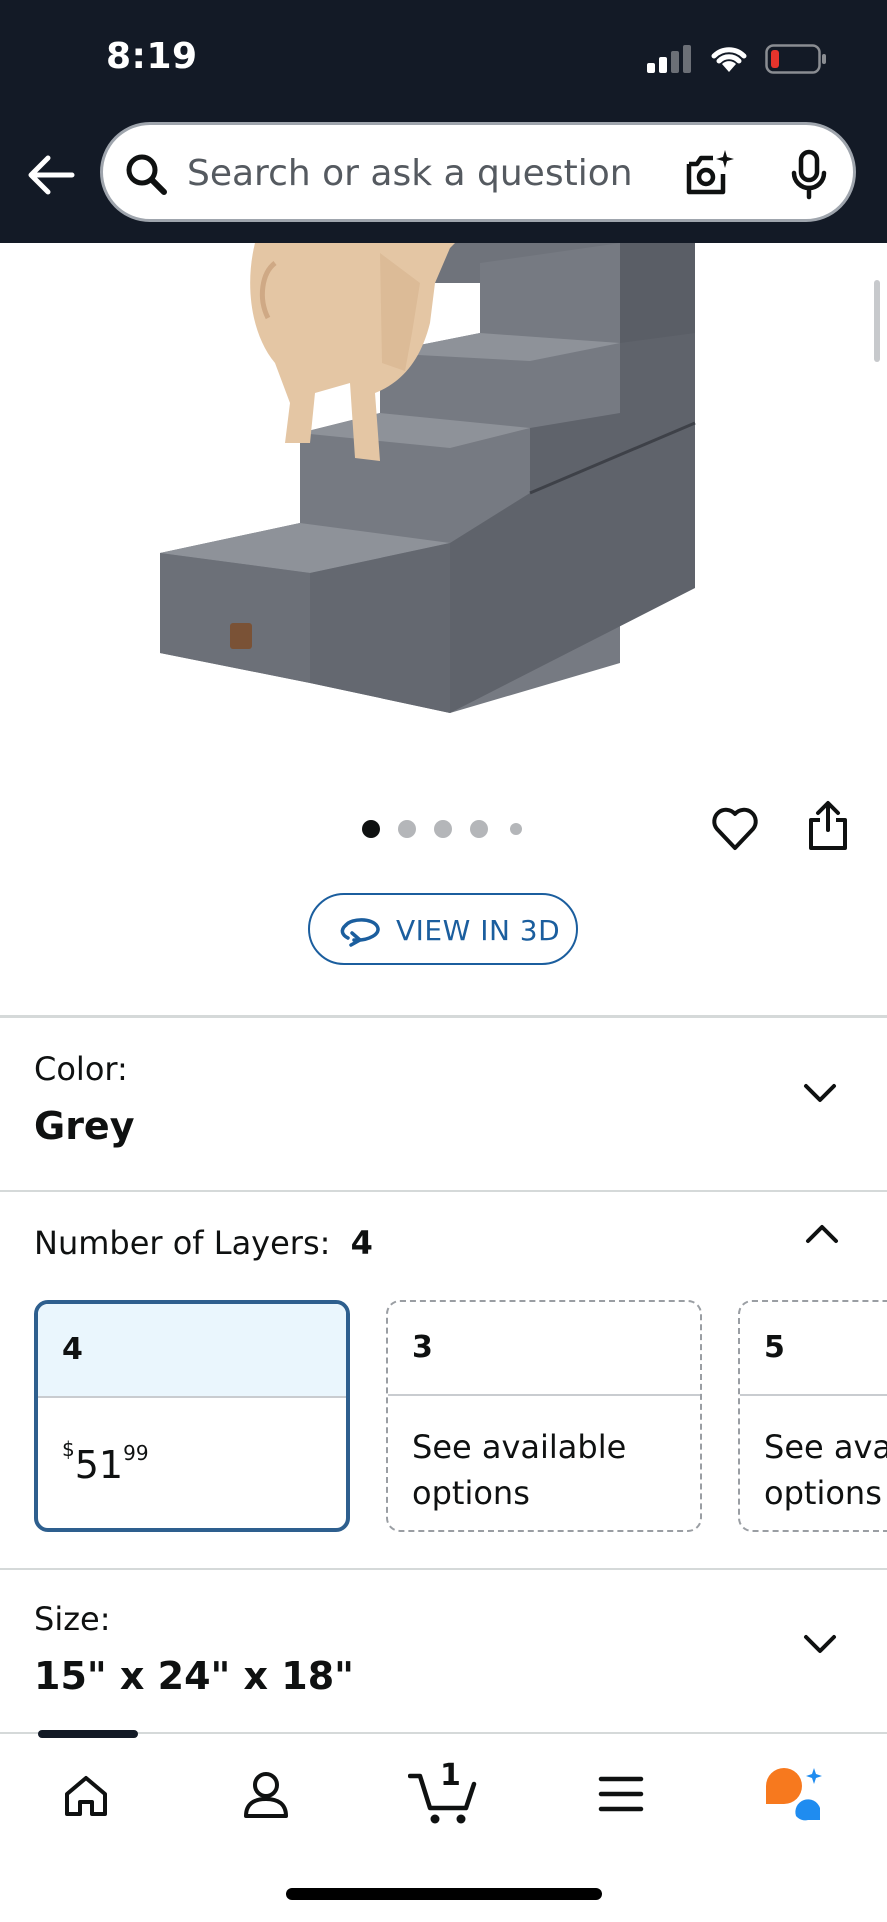 The width and height of the screenshot is (887, 1922). I want to click on price-whole: 51, so click(99, 1465).